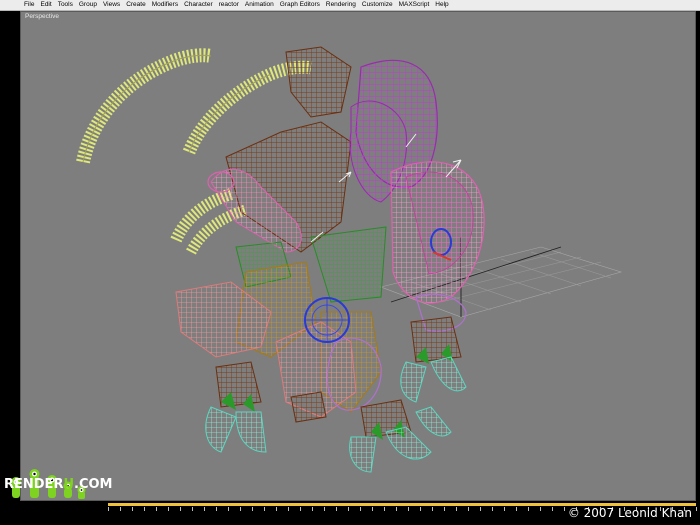 The width and height of the screenshot is (700, 525). Describe the element at coordinates (437, 232) in the screenshot. I see `pink-head` at that location.